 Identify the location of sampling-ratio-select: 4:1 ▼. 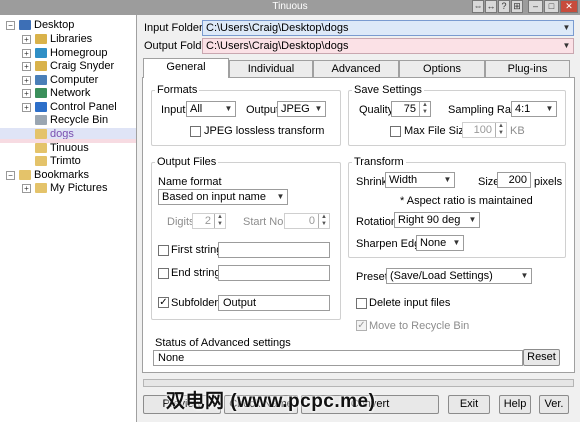
(534, 109).